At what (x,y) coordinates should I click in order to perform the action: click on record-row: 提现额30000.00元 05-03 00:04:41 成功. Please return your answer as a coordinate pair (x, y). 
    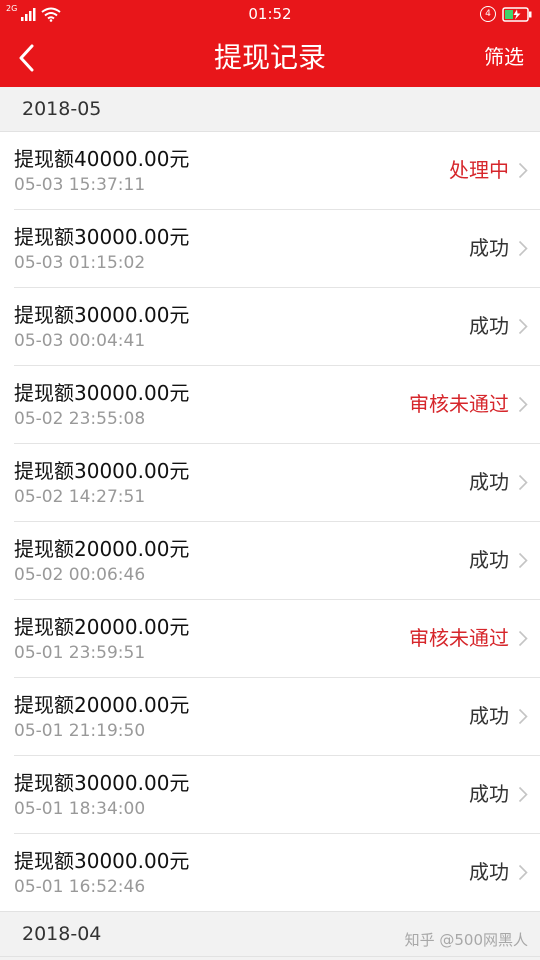
    Looking at the image, I should click on (277, 327).